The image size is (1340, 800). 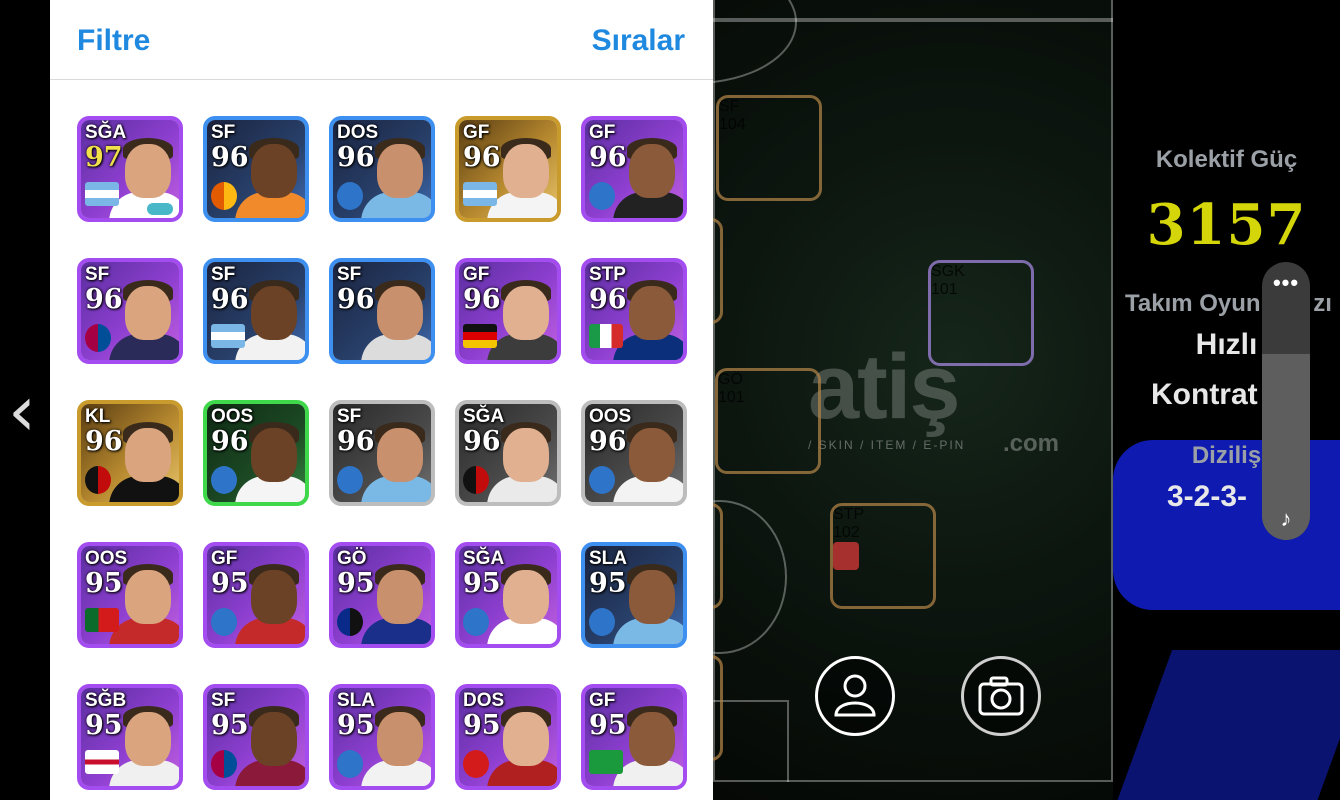 I want to click on team-style-value-2: Kontrat, so click(x=1204, y=394).